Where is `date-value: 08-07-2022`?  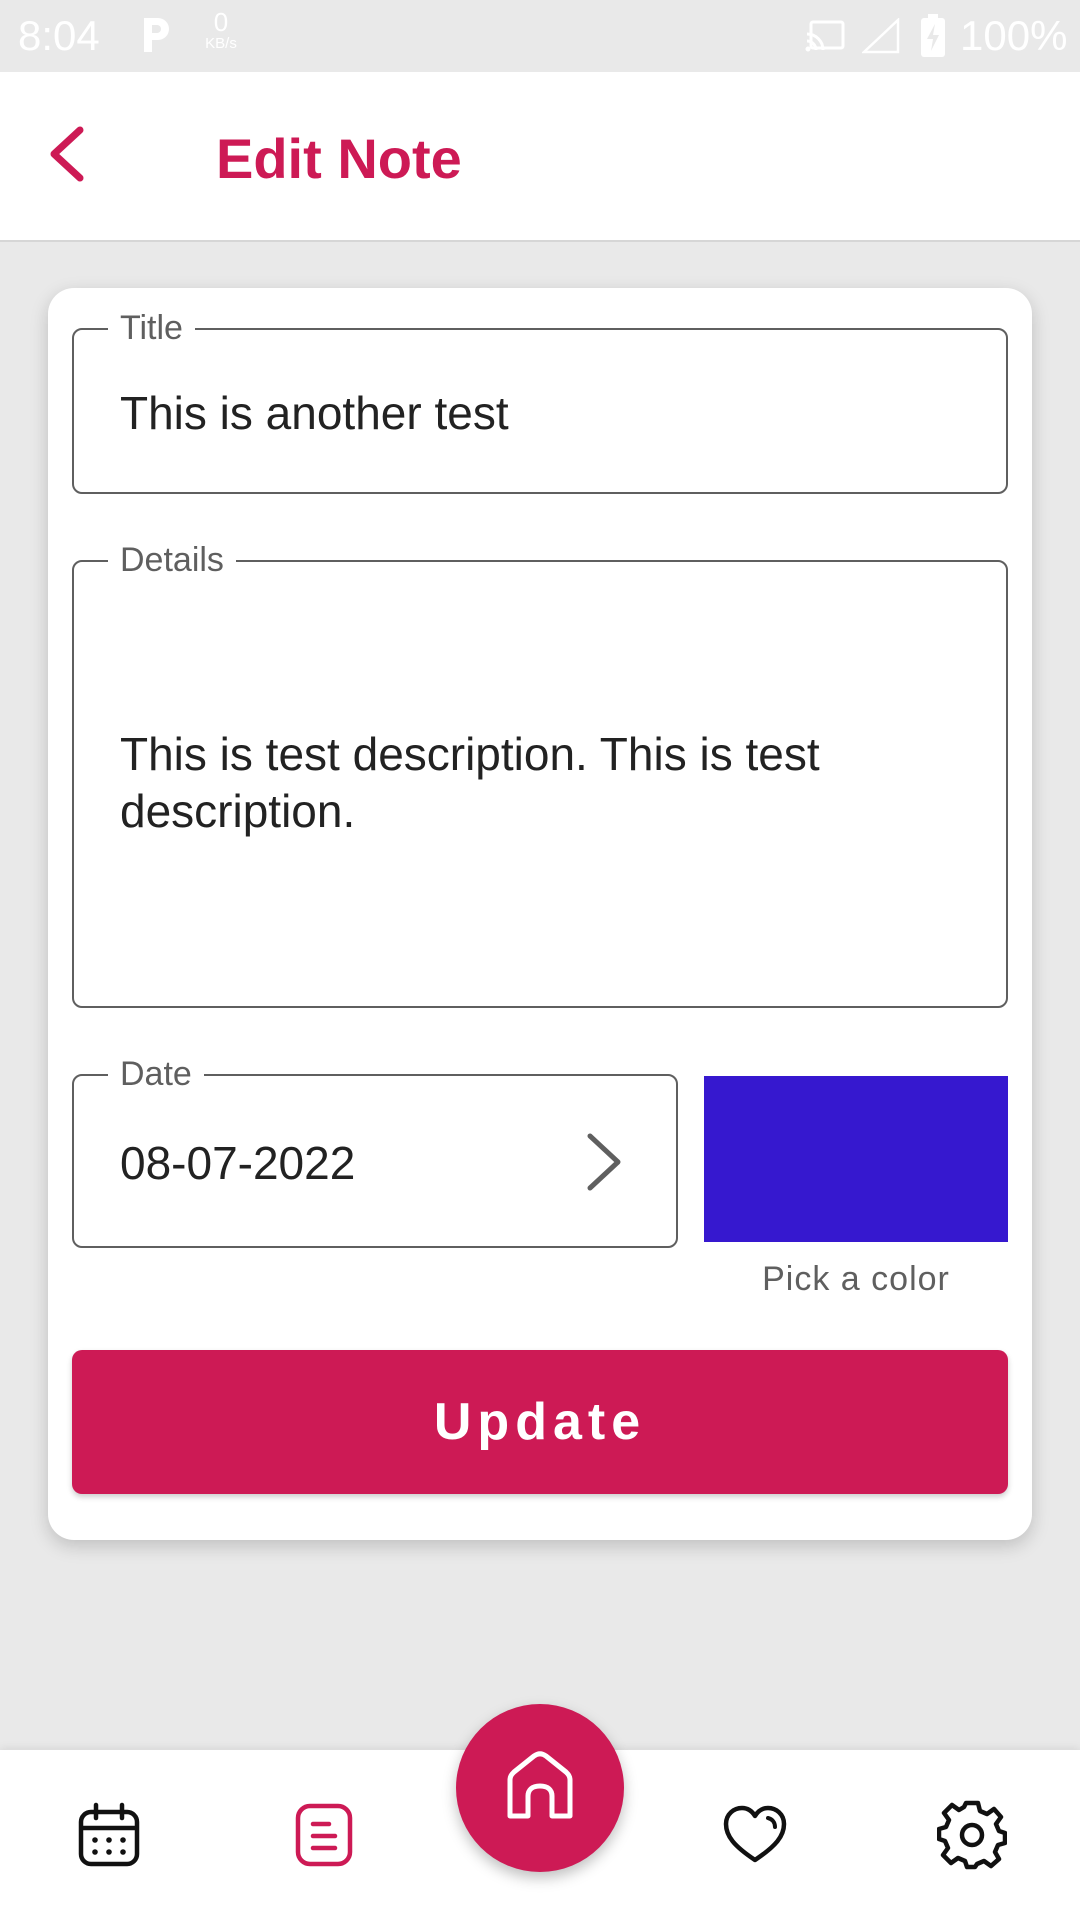 date-value: 08-07-2022 is located at coordinates (238, 1163).